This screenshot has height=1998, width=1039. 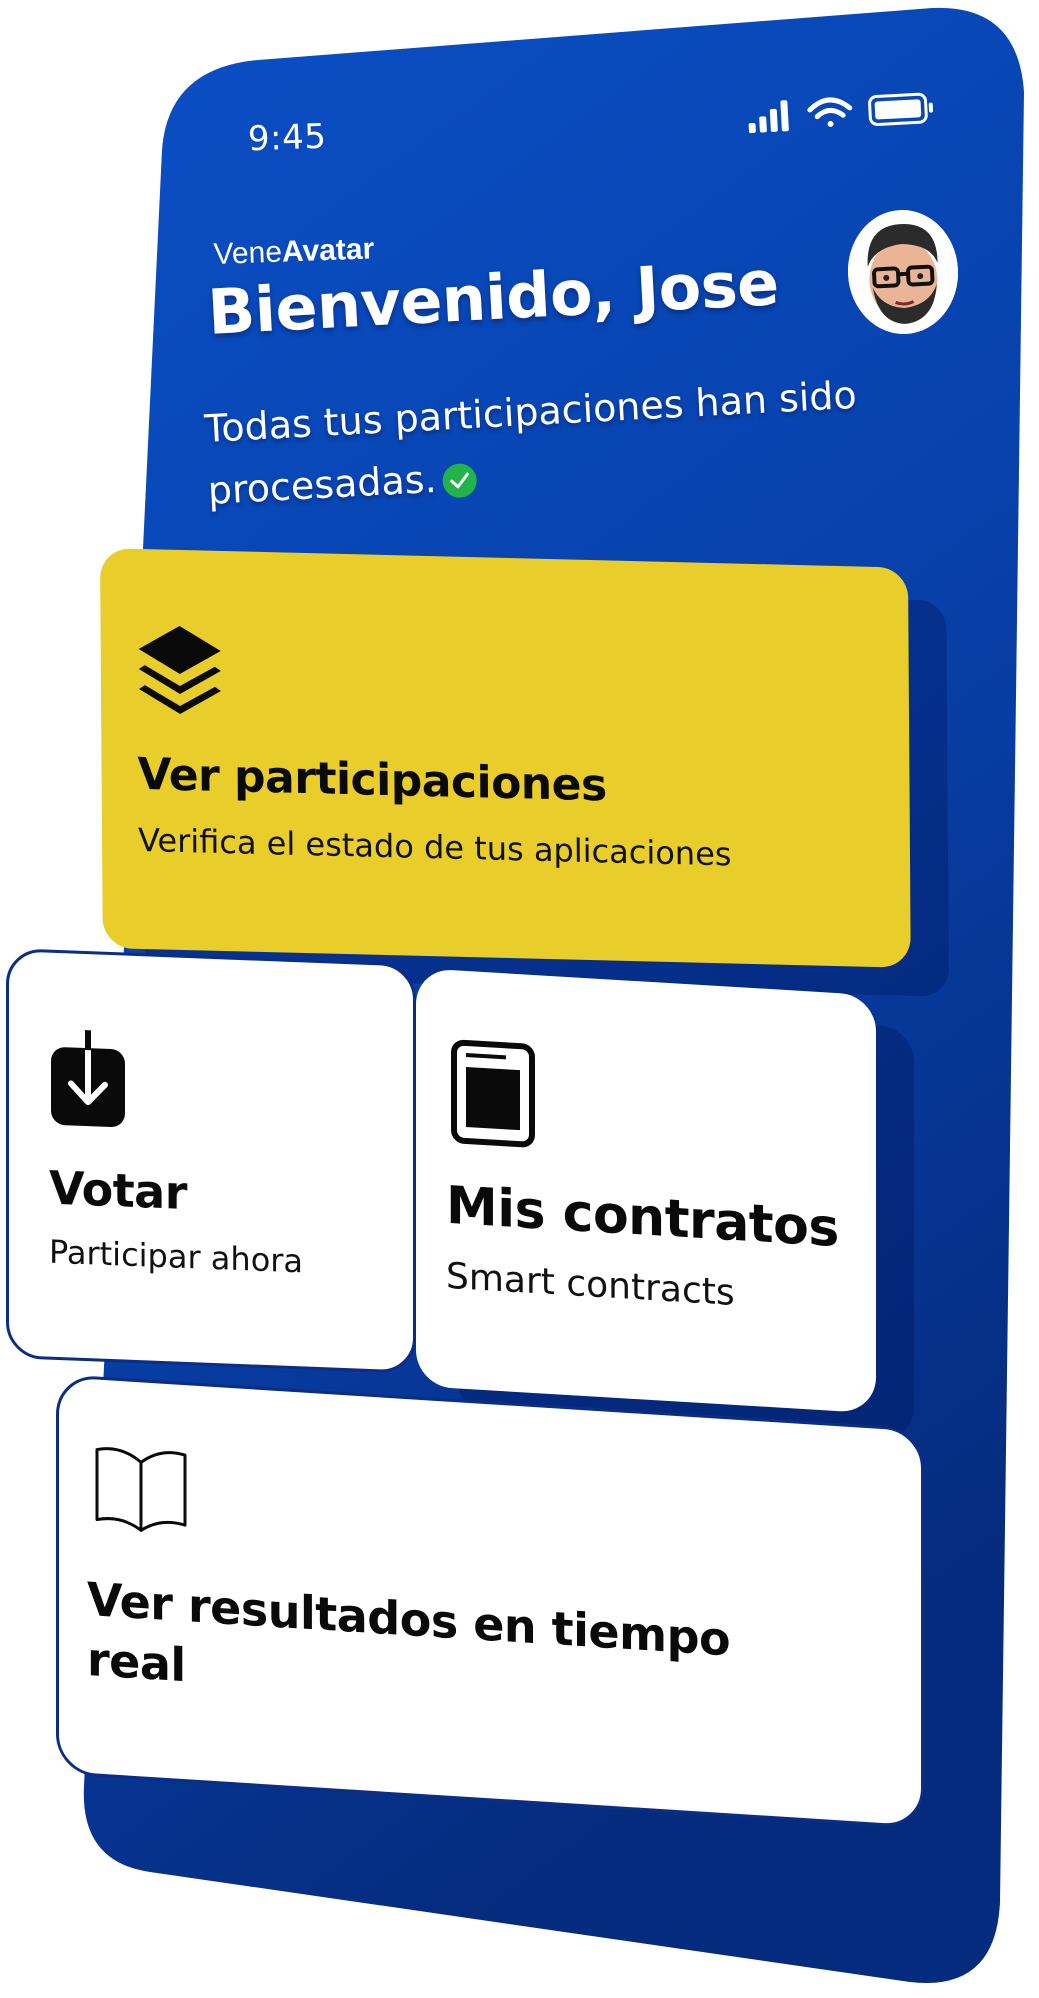 What do you see at coordinates (287, 138) in the screenshot?
I see `status-time: 9:45` at bounding box center [287, 138].